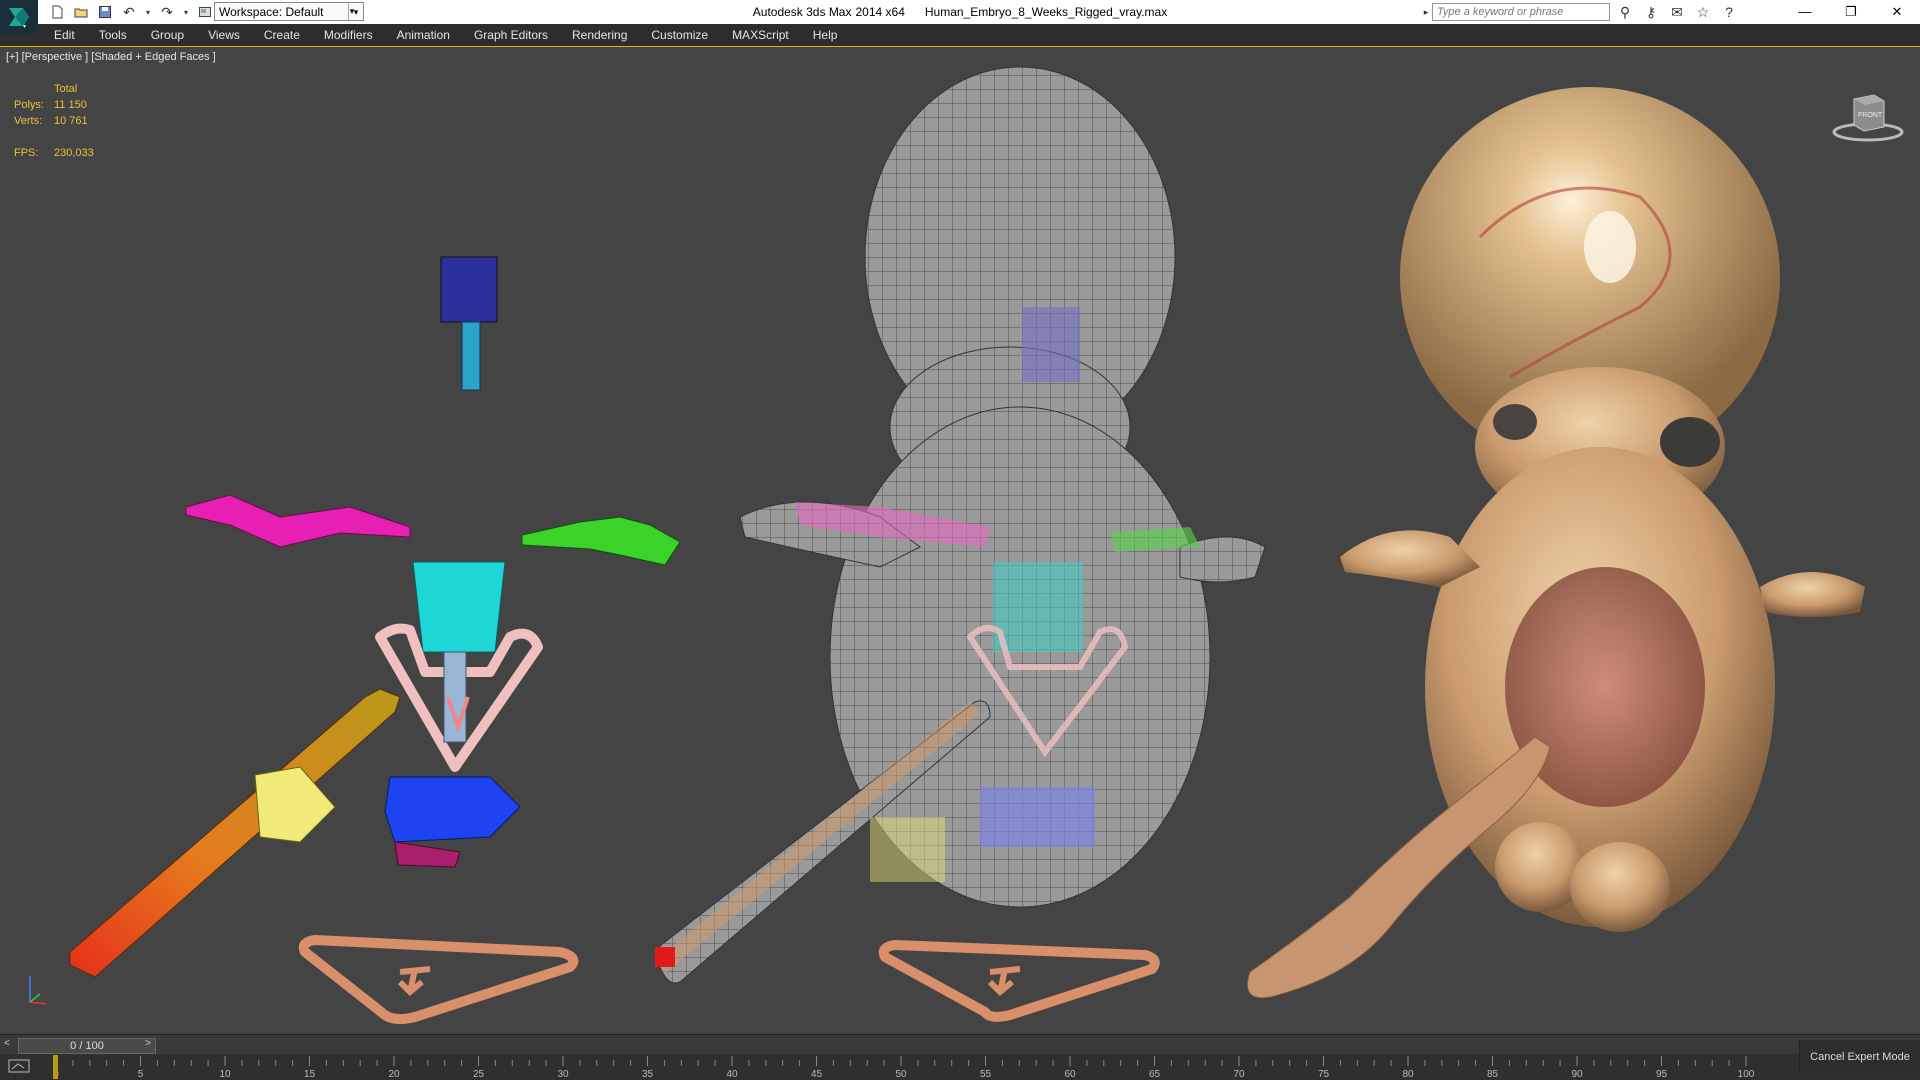  I want to click on polys-label: Polys:, so click(29, 105).